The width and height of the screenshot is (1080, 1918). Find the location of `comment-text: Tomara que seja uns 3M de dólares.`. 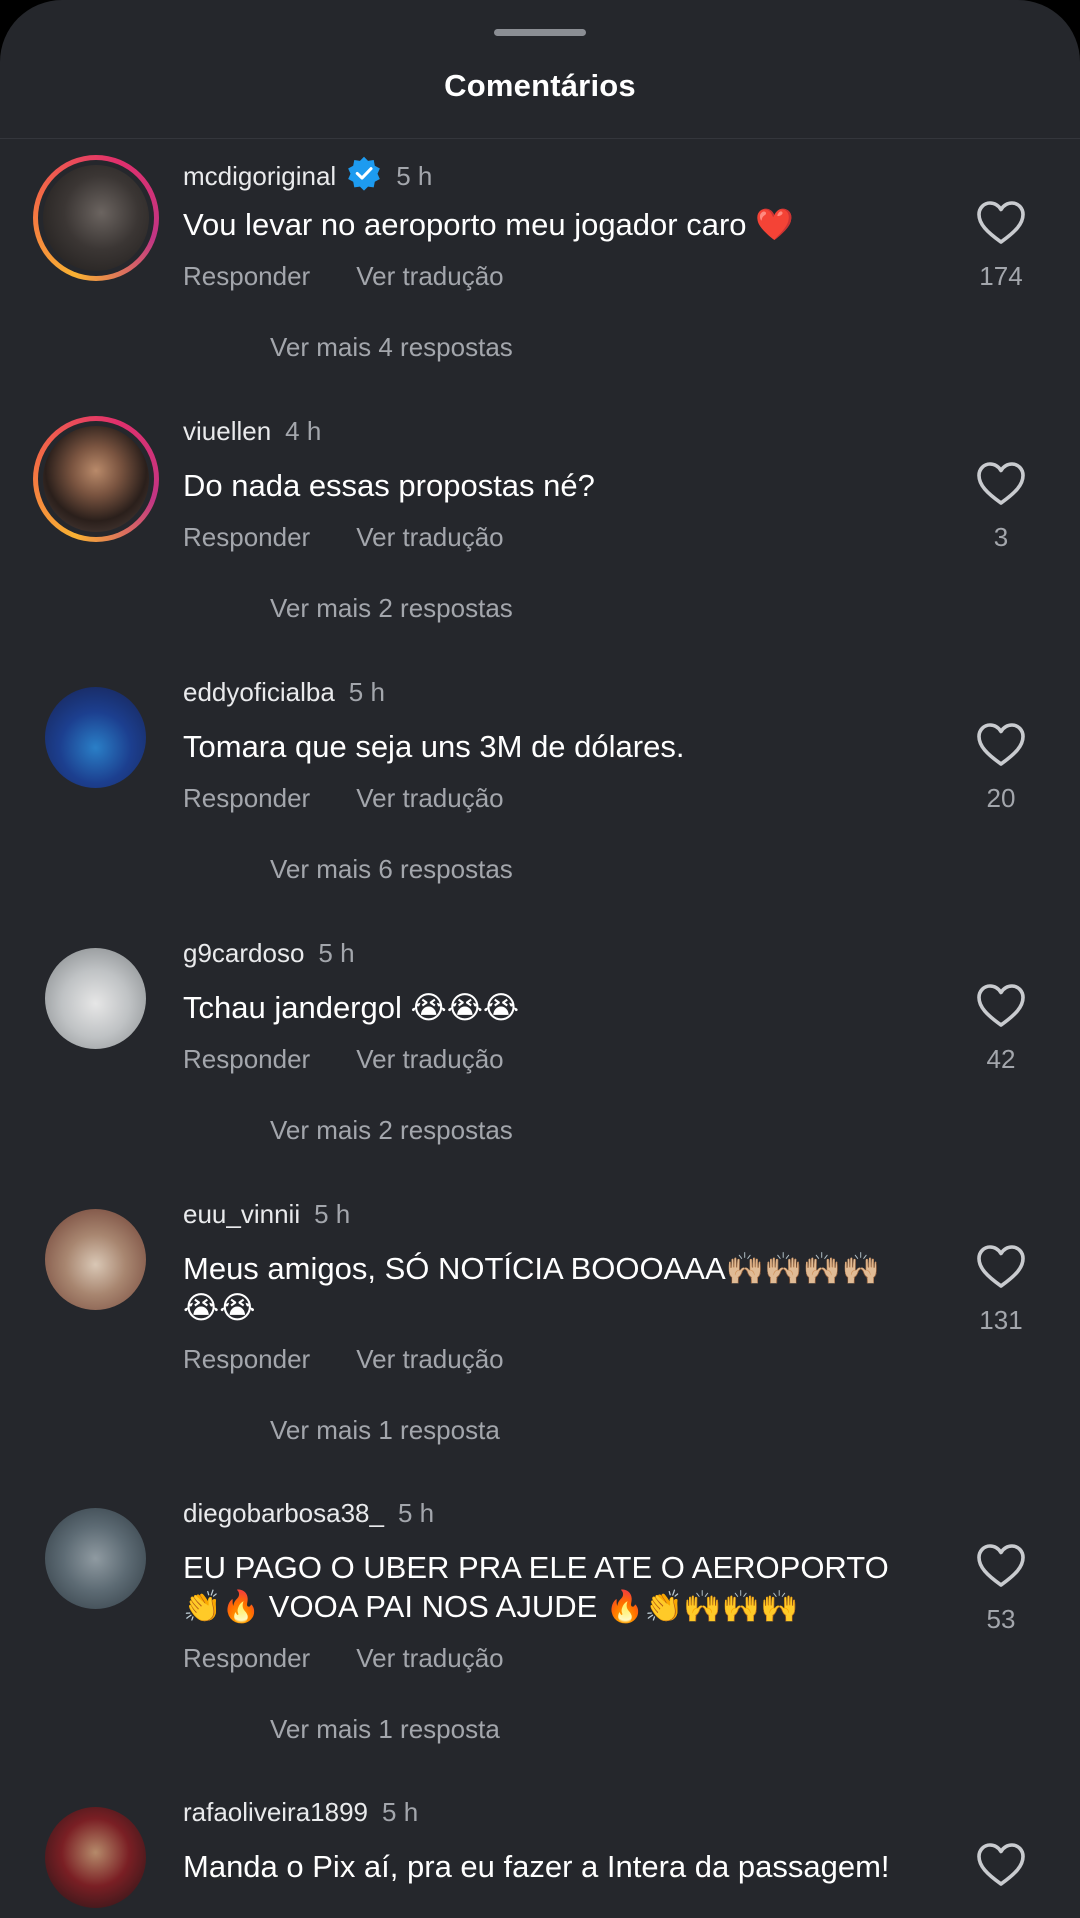

comment-text: Tomara que seja uns 3M de dólares. is located at coordinates (434, 746).